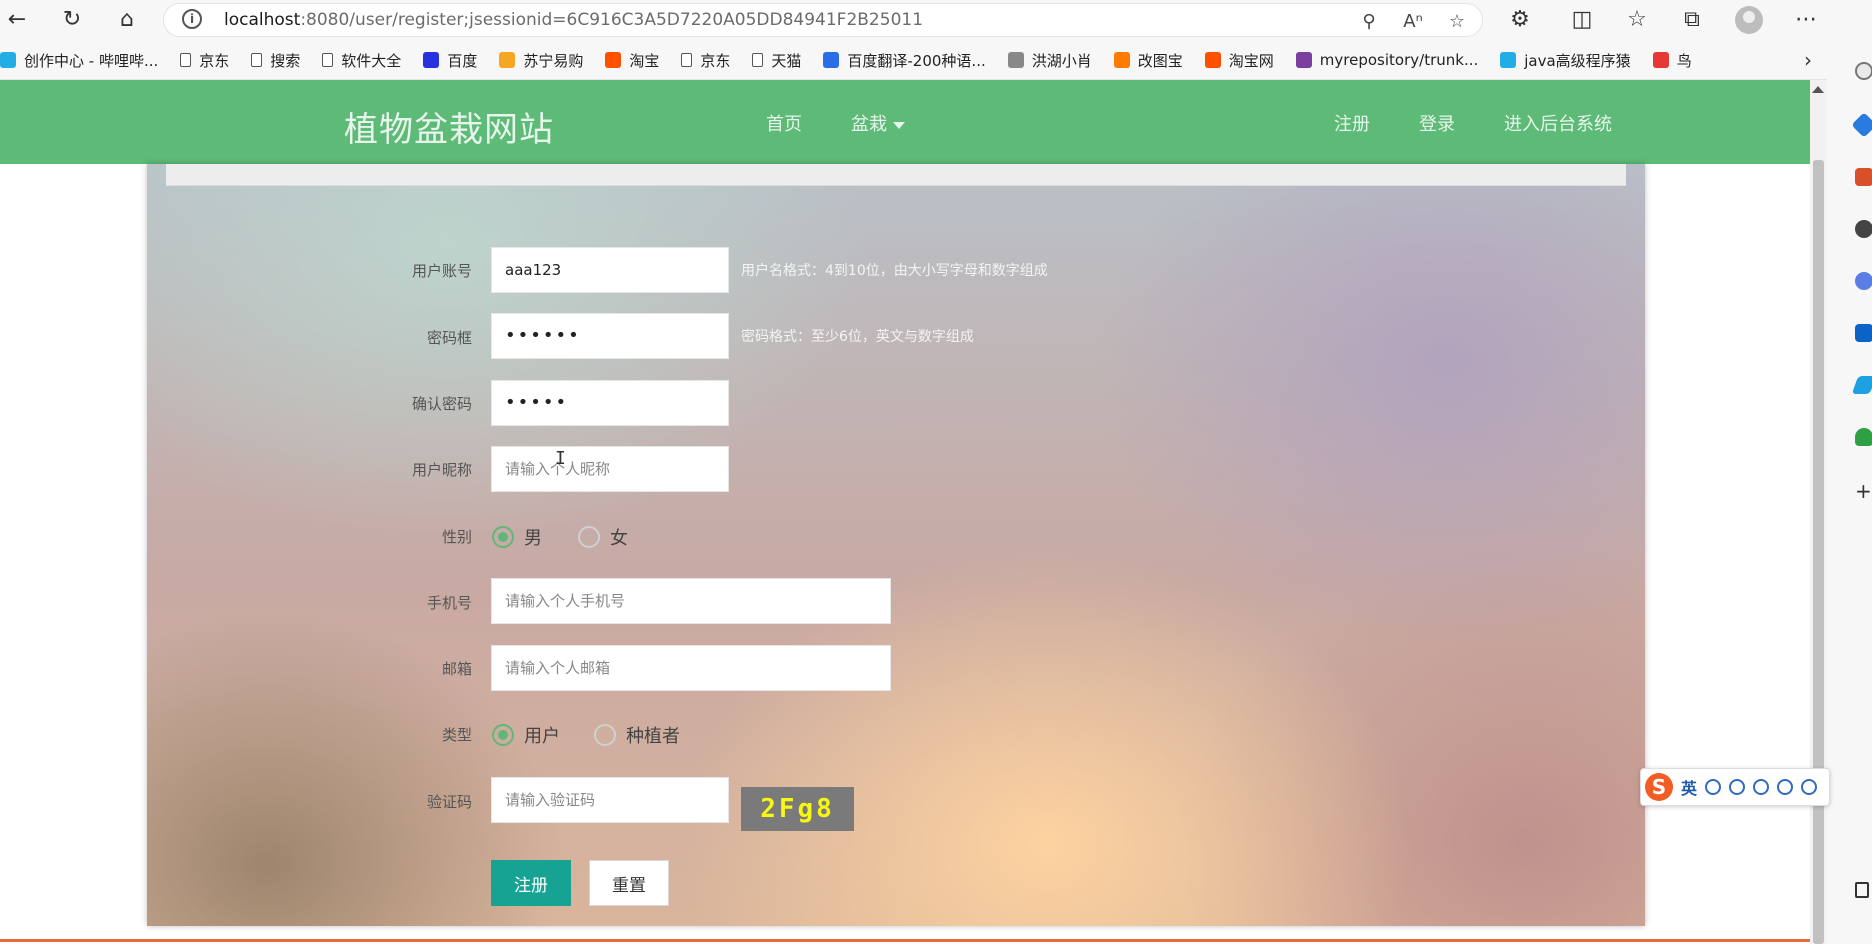  What do you see at coordinates (1672, 60) in the screenshot?
I see `bookmark-item: 鸟` at bounding box center [1672, 60].